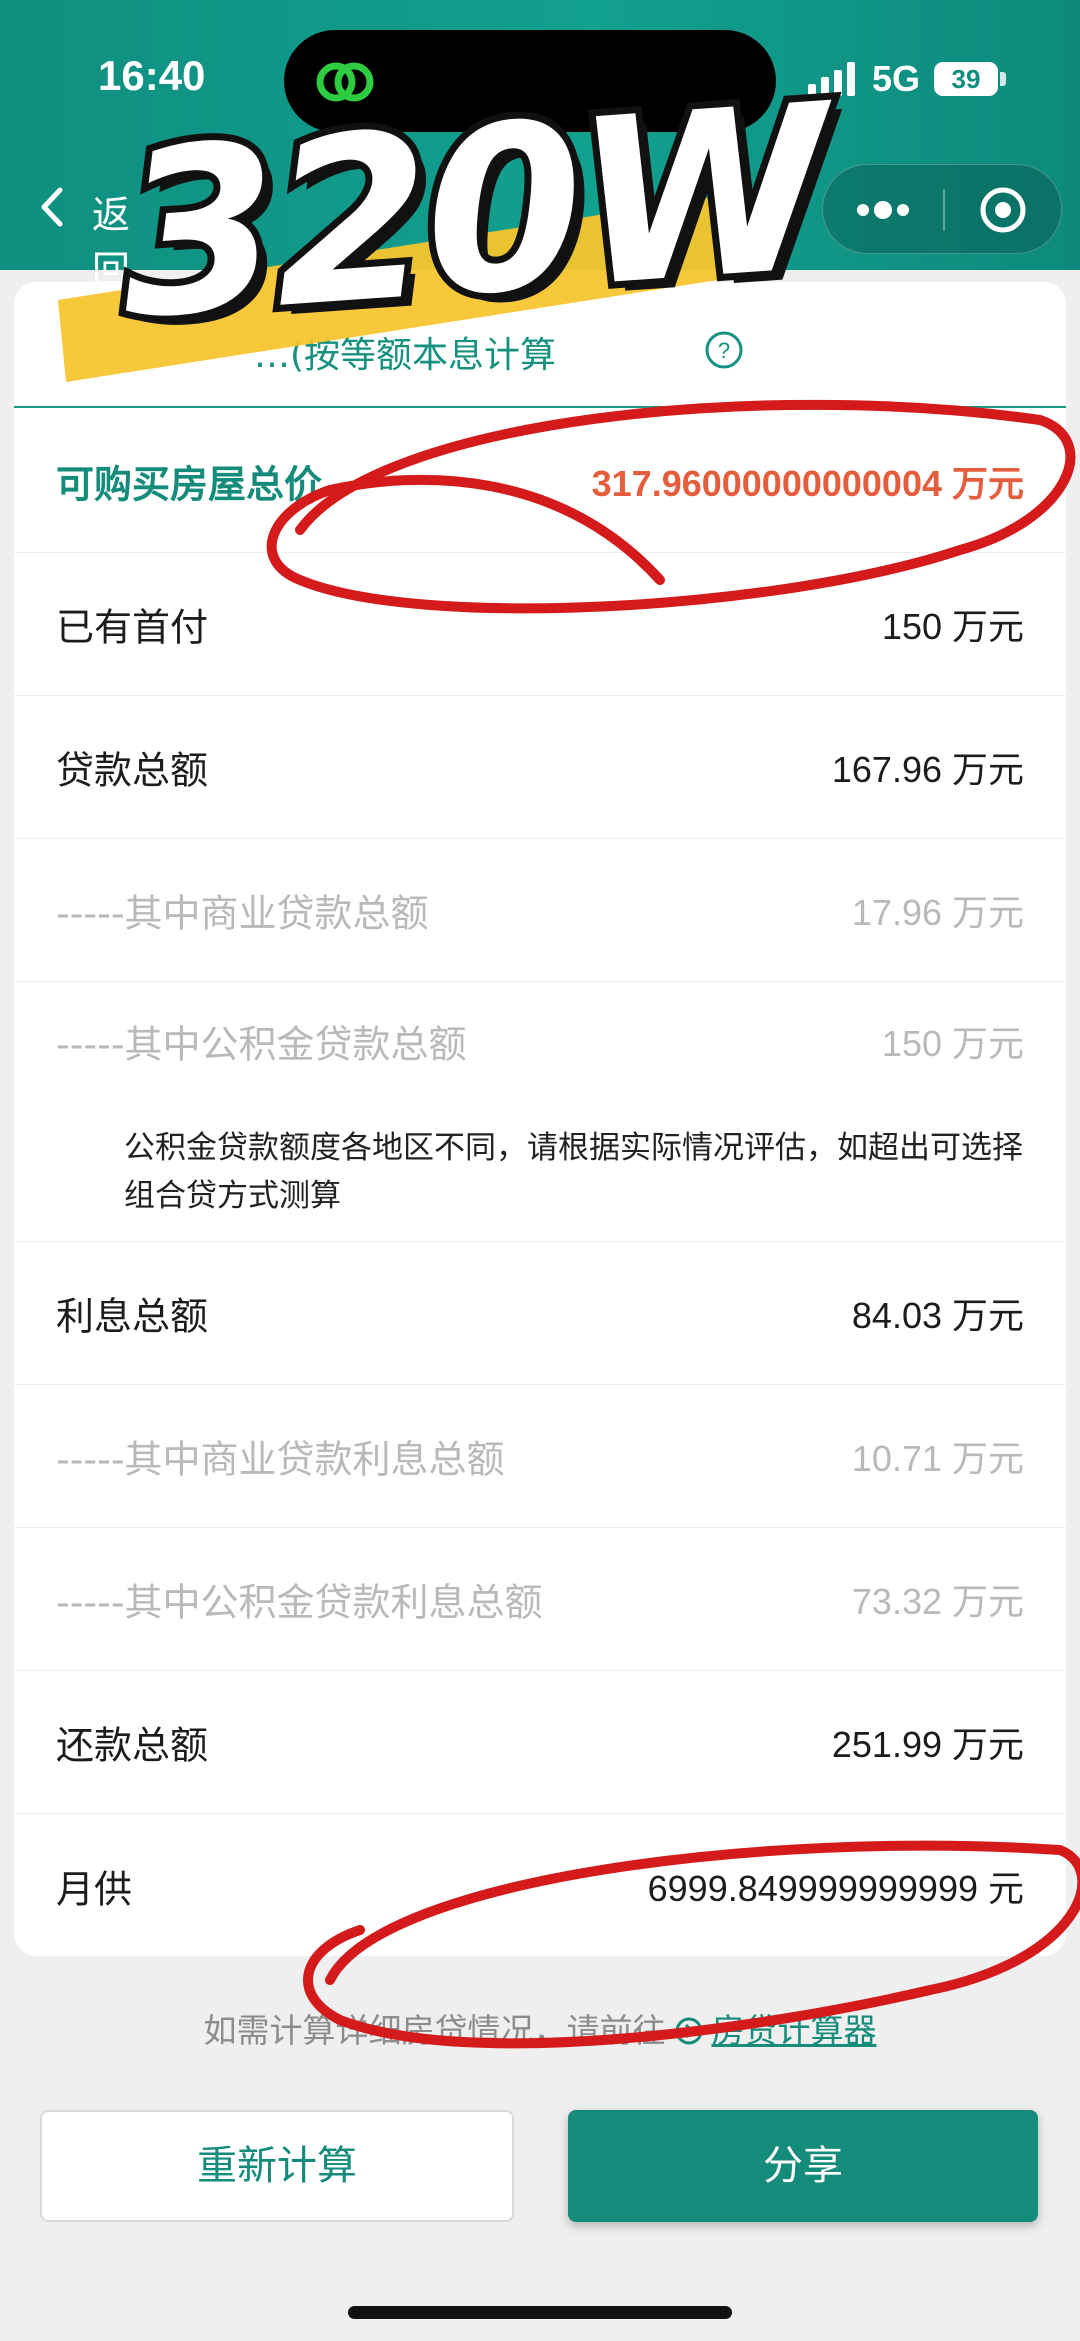 This screenshot has height=2341, width=1080. Describe the element at coordinates (927, 769) in the screenshot. I see `row-value: 167.96 万元` at that location.